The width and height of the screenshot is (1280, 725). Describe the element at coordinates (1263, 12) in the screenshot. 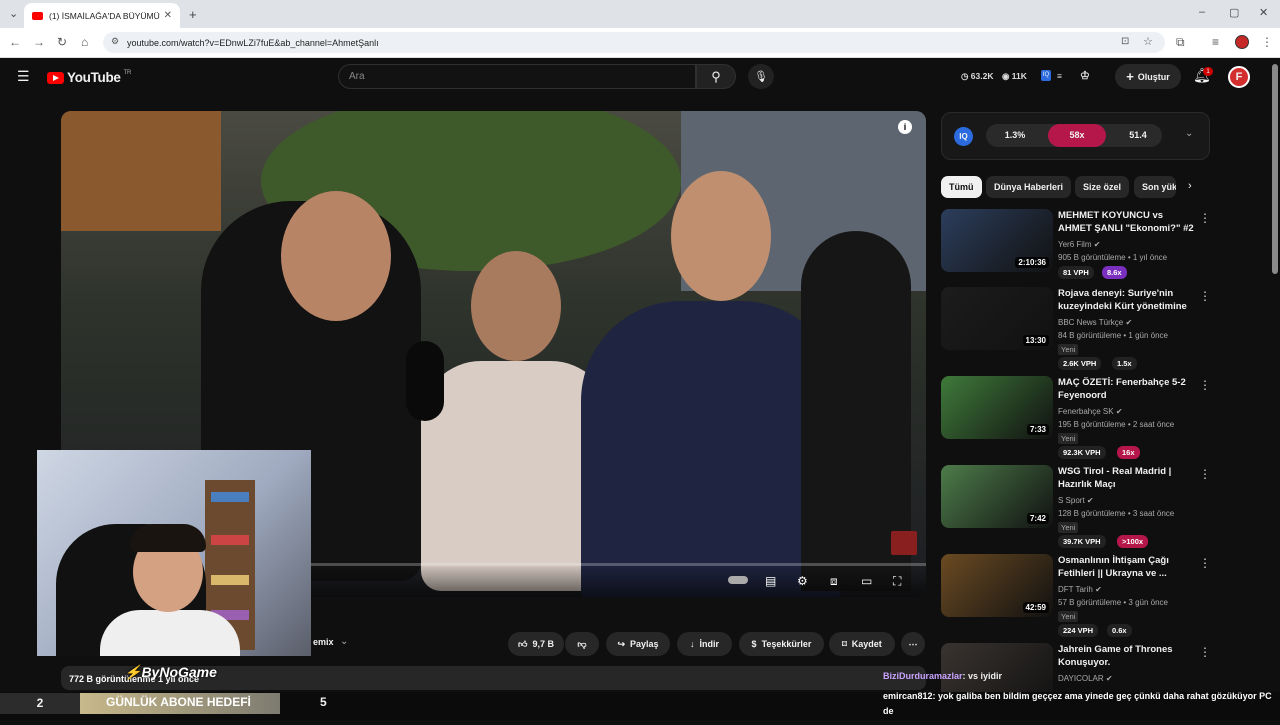

I see `close-window-icon: ✕` at that location.